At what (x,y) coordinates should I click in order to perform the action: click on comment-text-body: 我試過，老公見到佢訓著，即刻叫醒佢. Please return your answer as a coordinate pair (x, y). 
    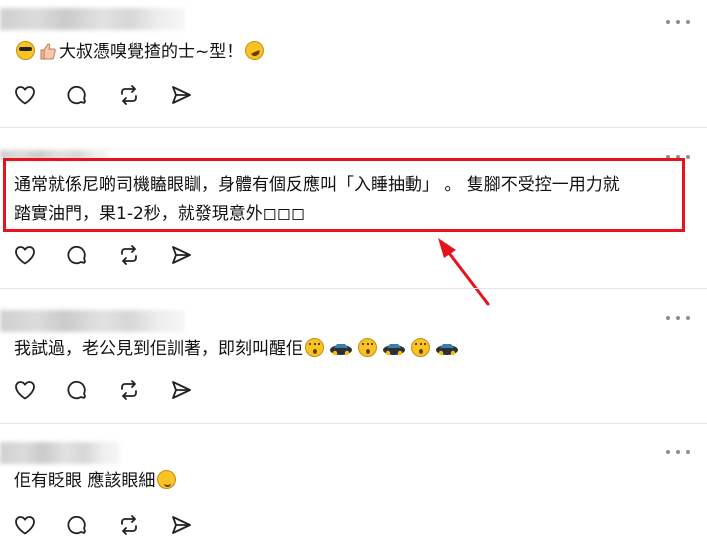
    Looking at the image, I should click on (158, 349).